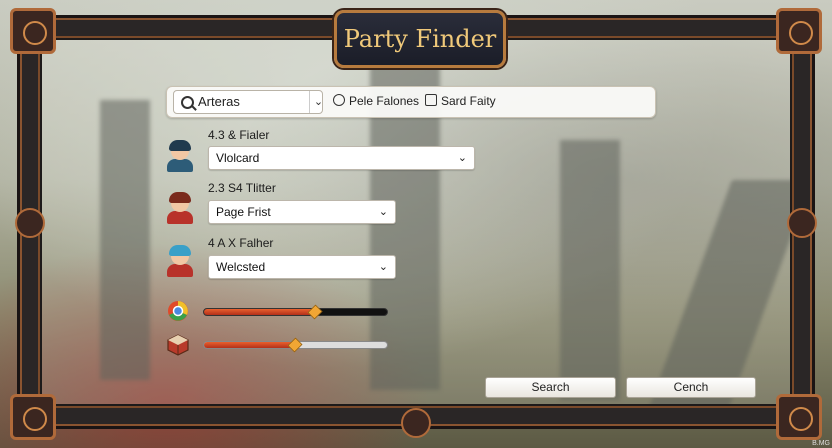  What do you see at coordinates (302, 267) in the screenshot?
I see `role-select: Welcsted ⌄` at bounding box center [302, 267].